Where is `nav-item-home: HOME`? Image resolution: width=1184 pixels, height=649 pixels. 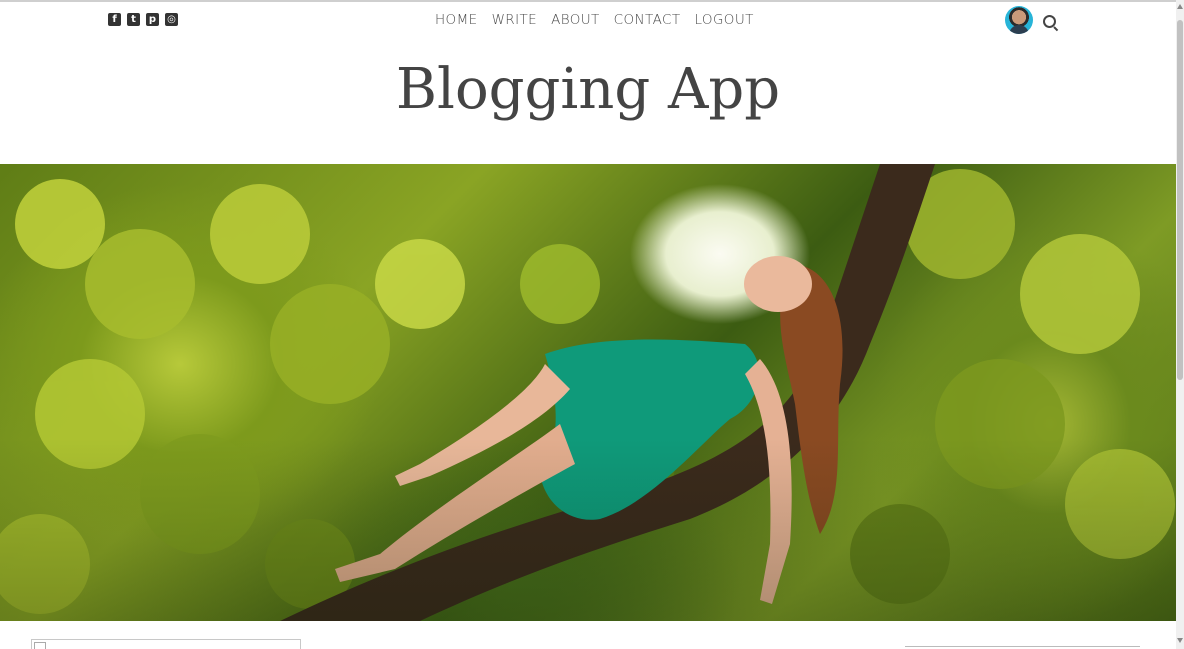 nav-item-home: HOME is located at coordinates (456, 20).